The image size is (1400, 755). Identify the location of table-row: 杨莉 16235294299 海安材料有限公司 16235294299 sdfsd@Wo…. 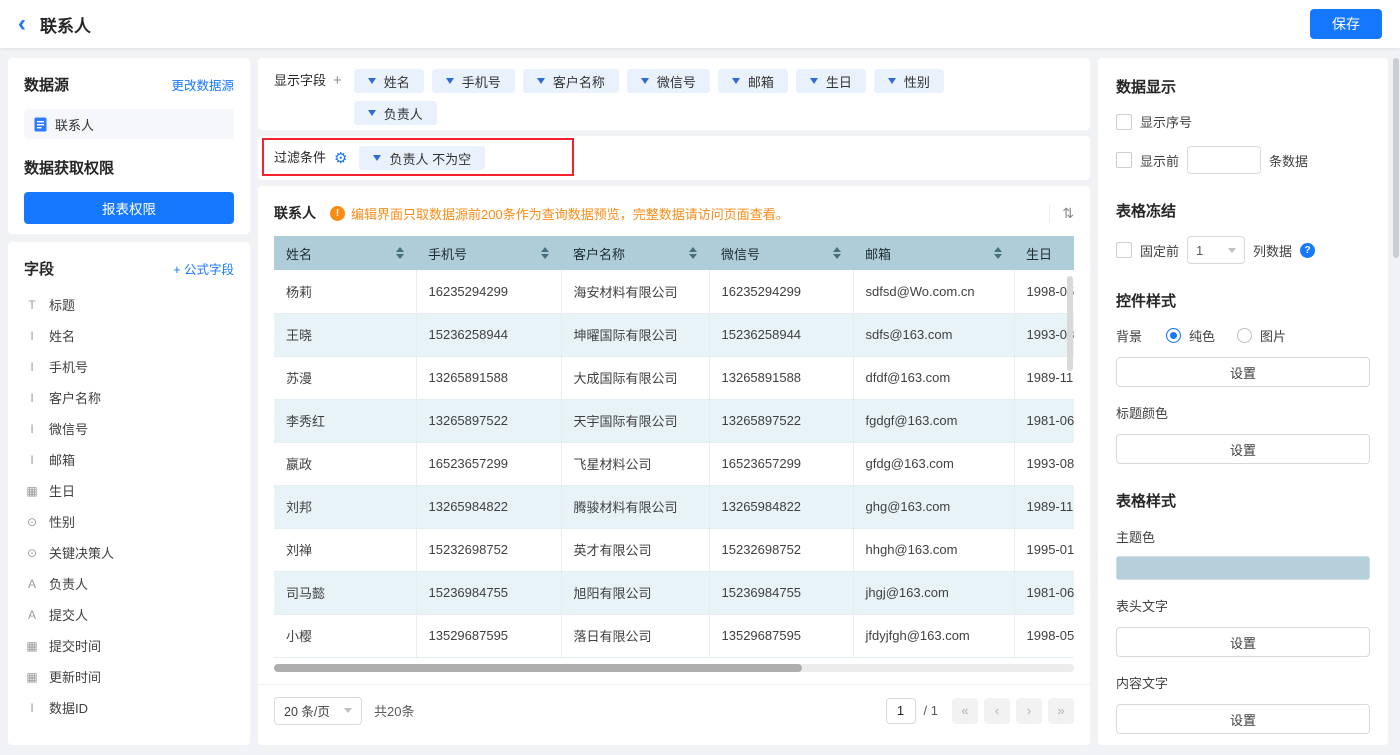
(674, 292).